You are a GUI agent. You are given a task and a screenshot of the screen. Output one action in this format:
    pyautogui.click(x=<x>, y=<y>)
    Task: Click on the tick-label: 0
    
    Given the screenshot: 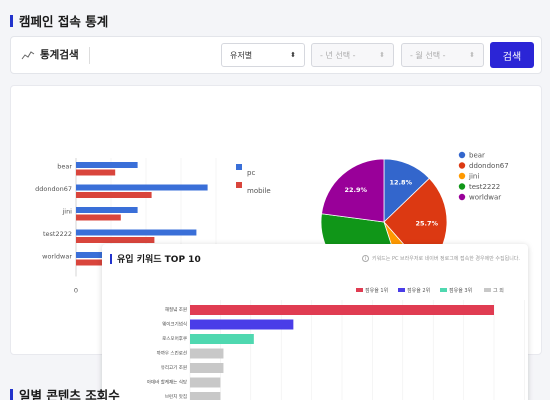 What is the action you would take?
    pyautogui.click(x=76, y=291)
    